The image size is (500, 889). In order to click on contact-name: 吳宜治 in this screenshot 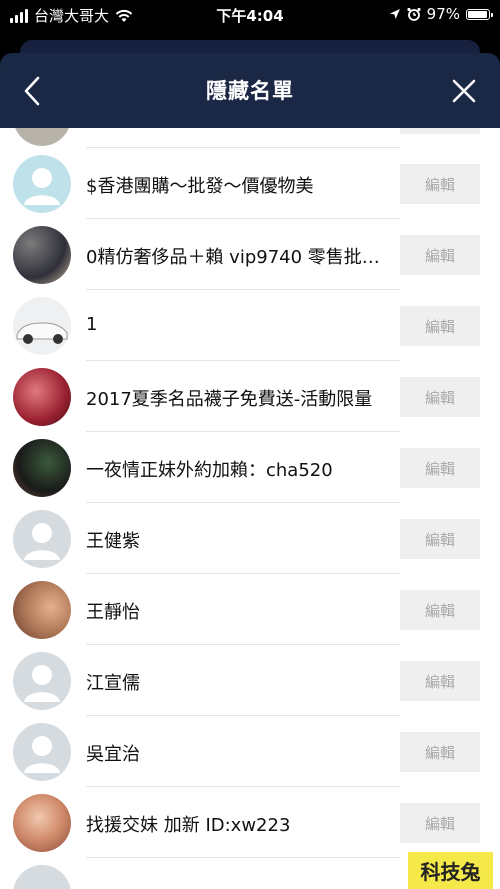, I will do `click(113, 754)`.